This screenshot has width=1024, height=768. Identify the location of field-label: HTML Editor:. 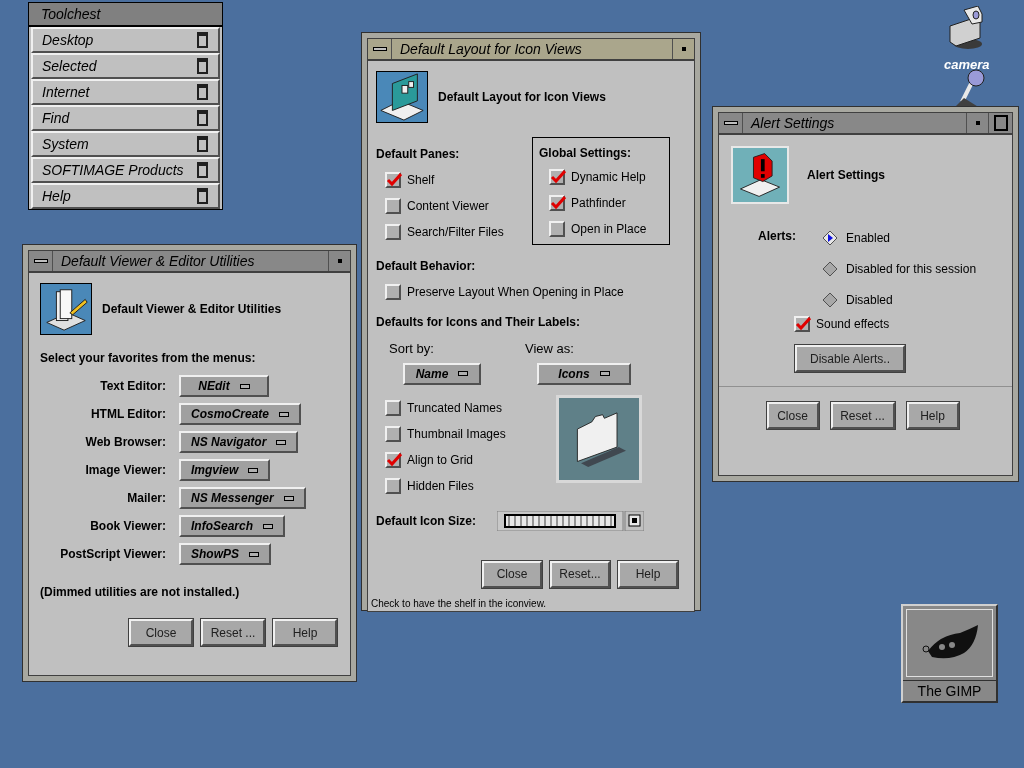
(127, 414).